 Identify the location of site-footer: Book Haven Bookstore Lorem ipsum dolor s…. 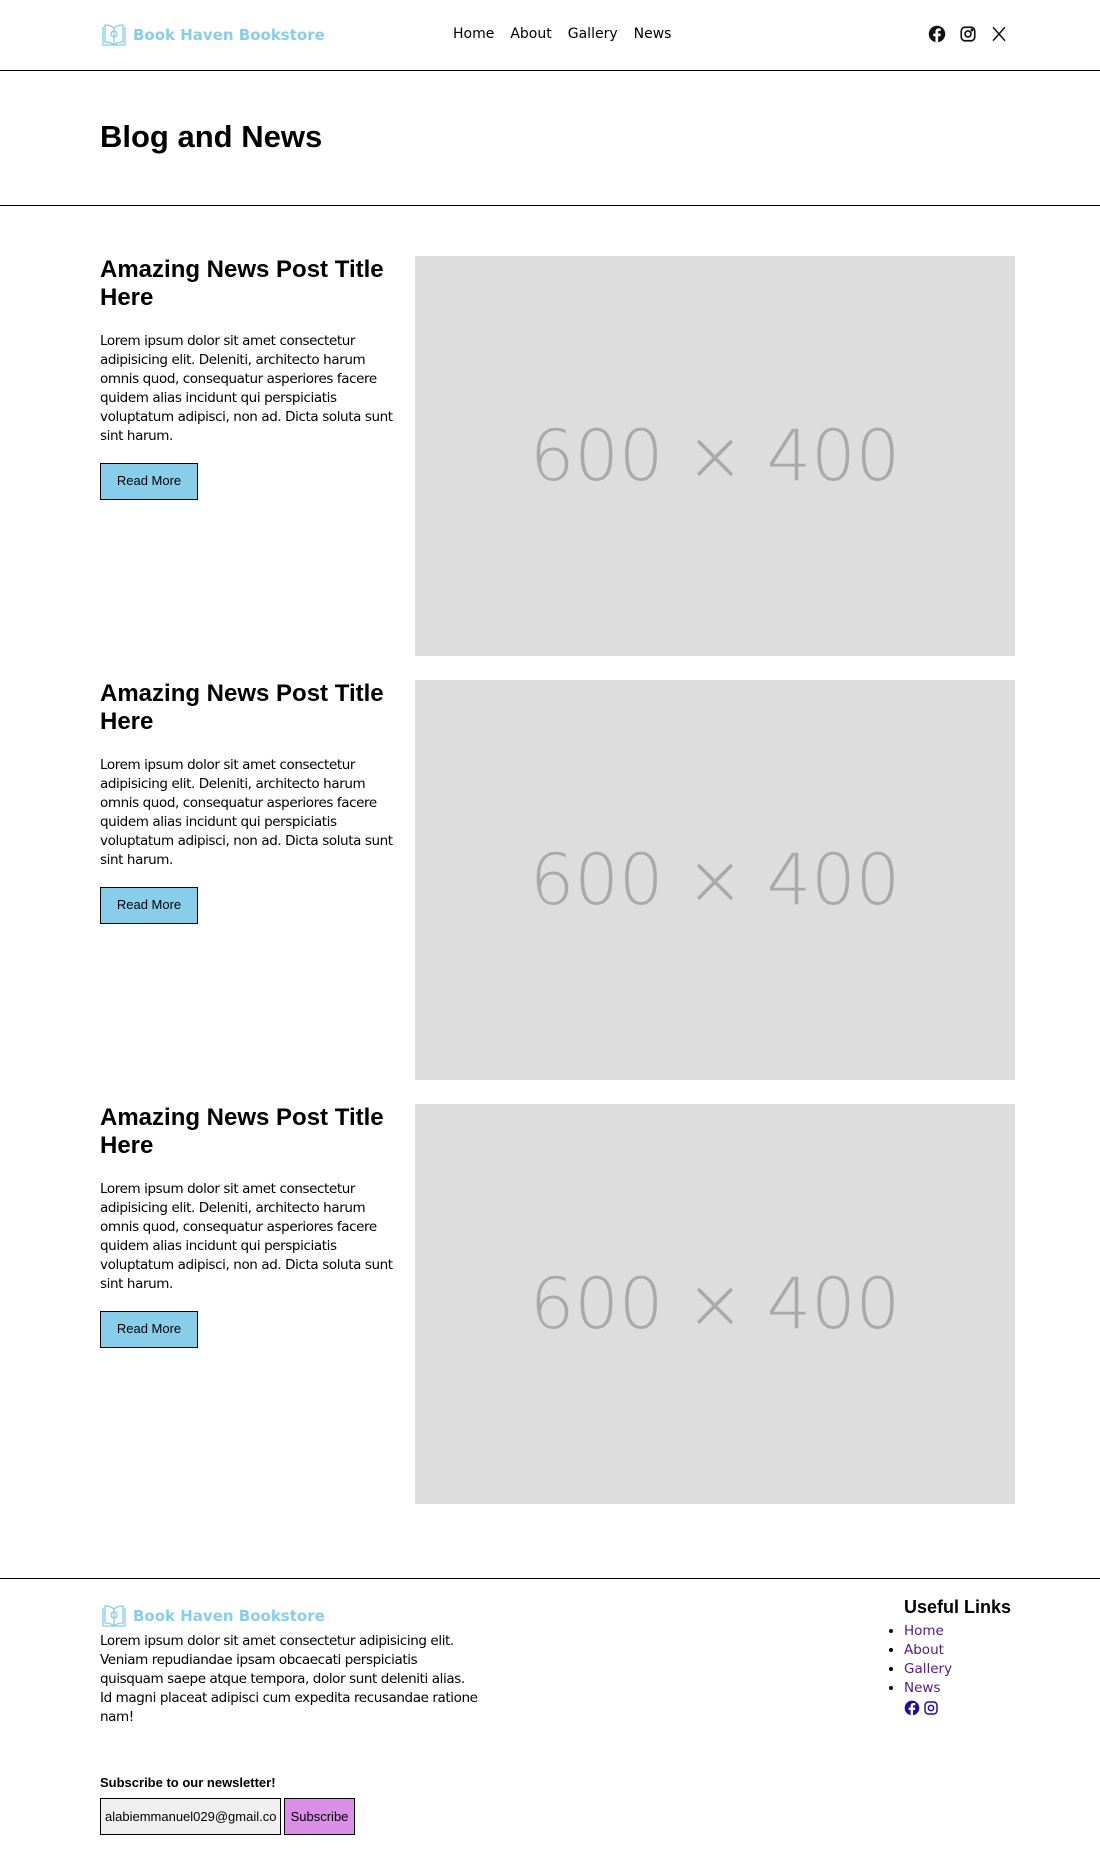
(550, 1715).